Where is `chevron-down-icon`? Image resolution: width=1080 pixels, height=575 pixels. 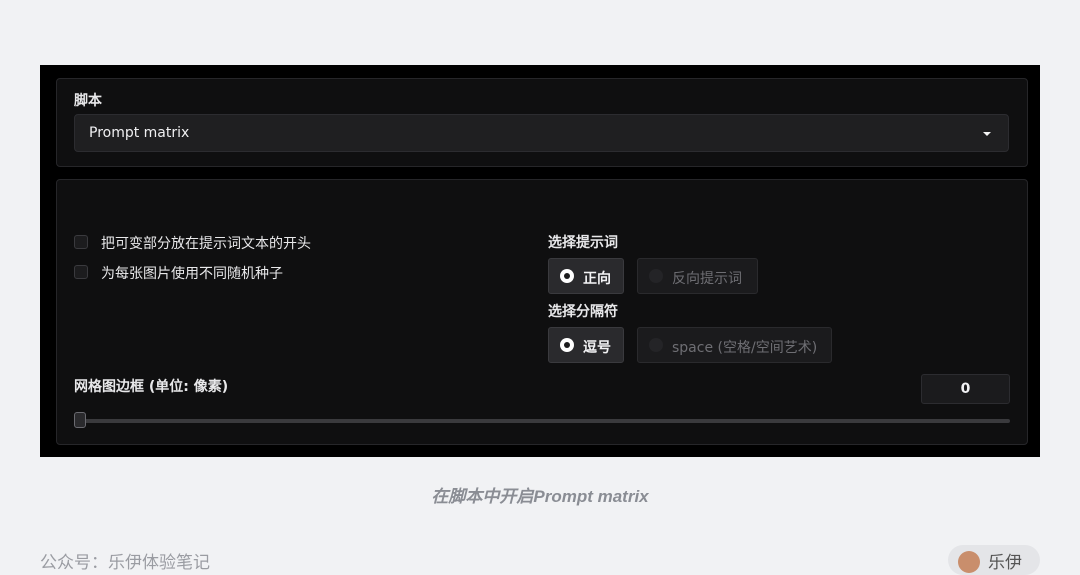
chevron-down-icon is located at coordinates (987, 134).